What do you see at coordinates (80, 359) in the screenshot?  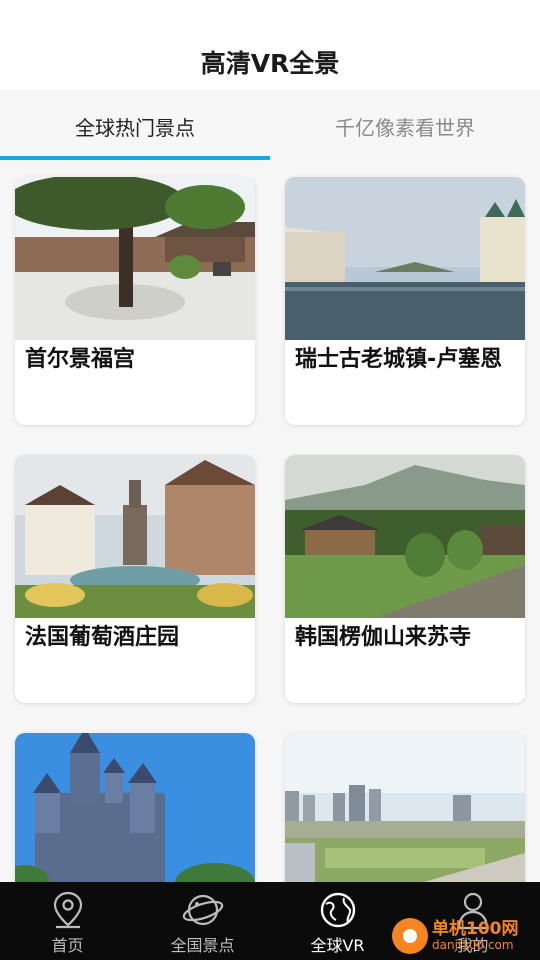 I see `scenic-title: 首尔景福宫` at bounding box center [80, 359].